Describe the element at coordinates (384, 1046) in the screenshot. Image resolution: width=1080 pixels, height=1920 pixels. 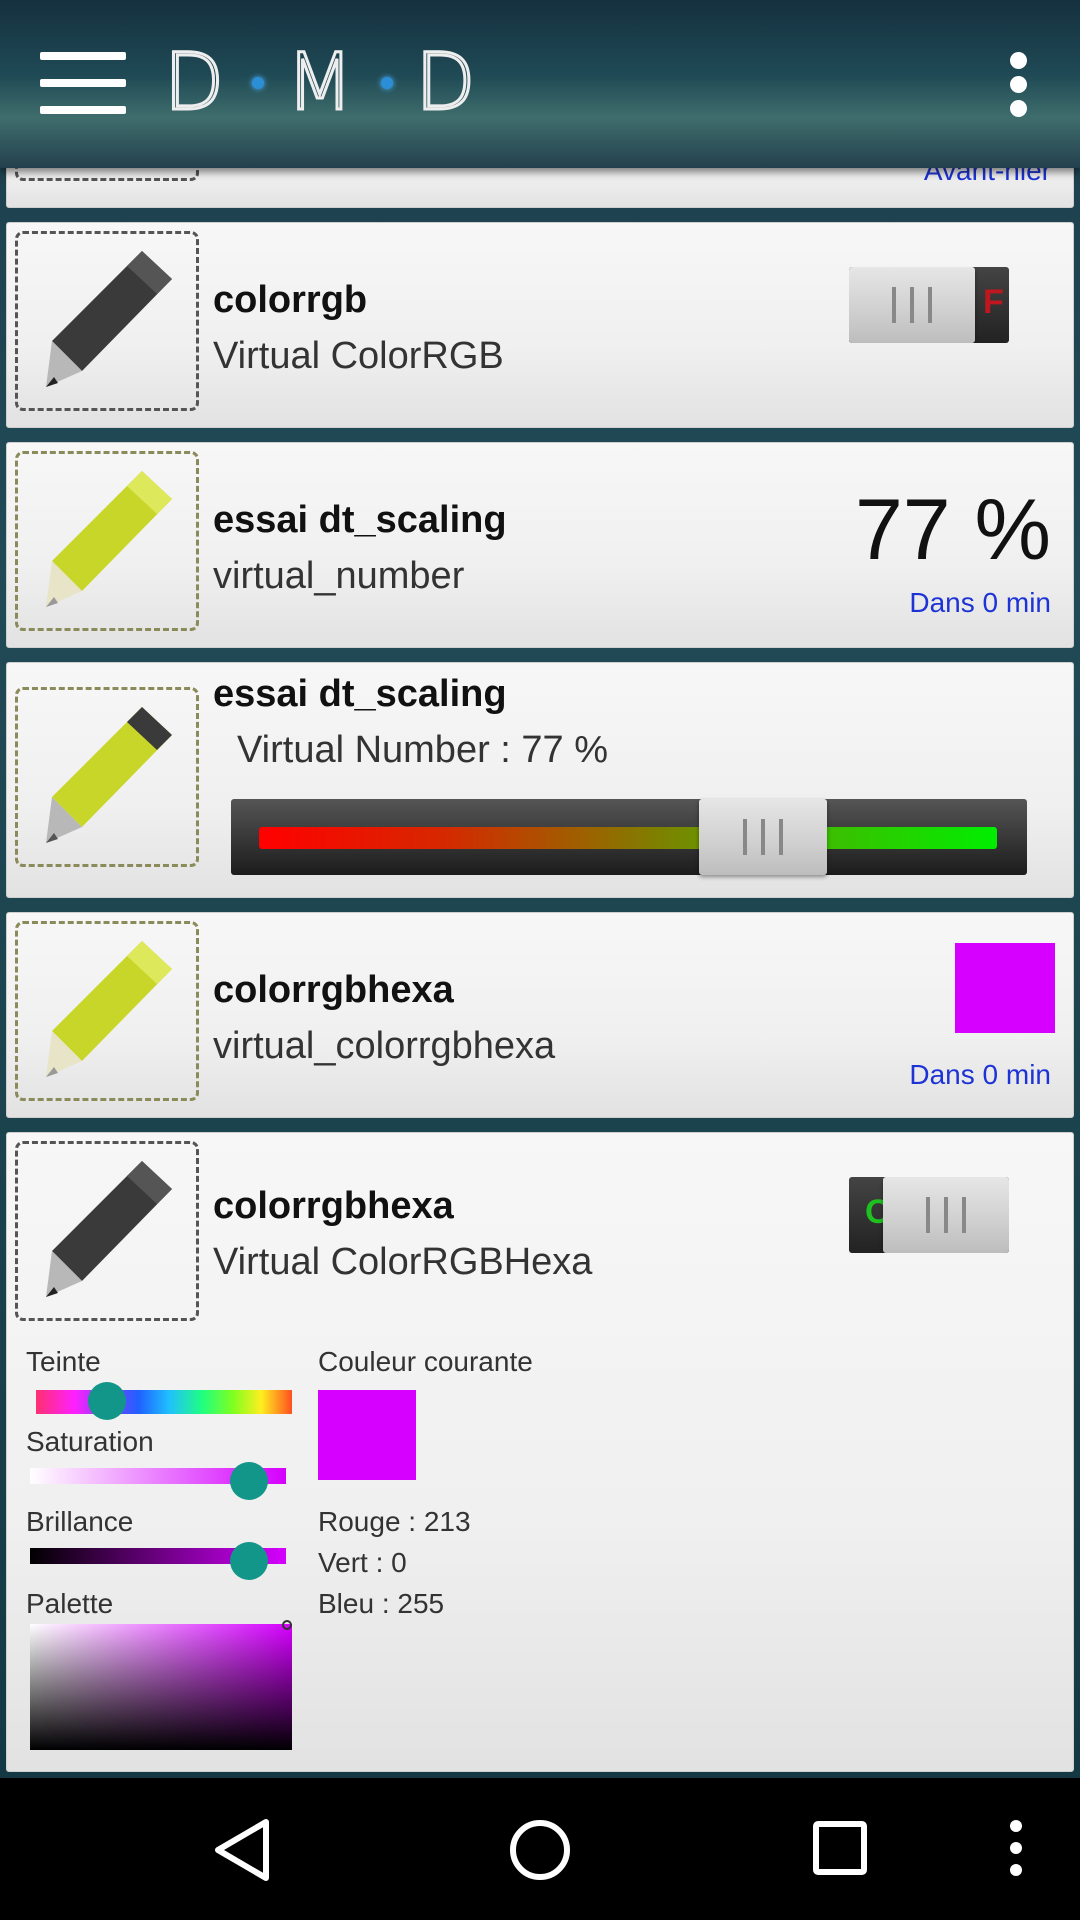
I see `device-type: virtual_colorrgbhexa` at that location.